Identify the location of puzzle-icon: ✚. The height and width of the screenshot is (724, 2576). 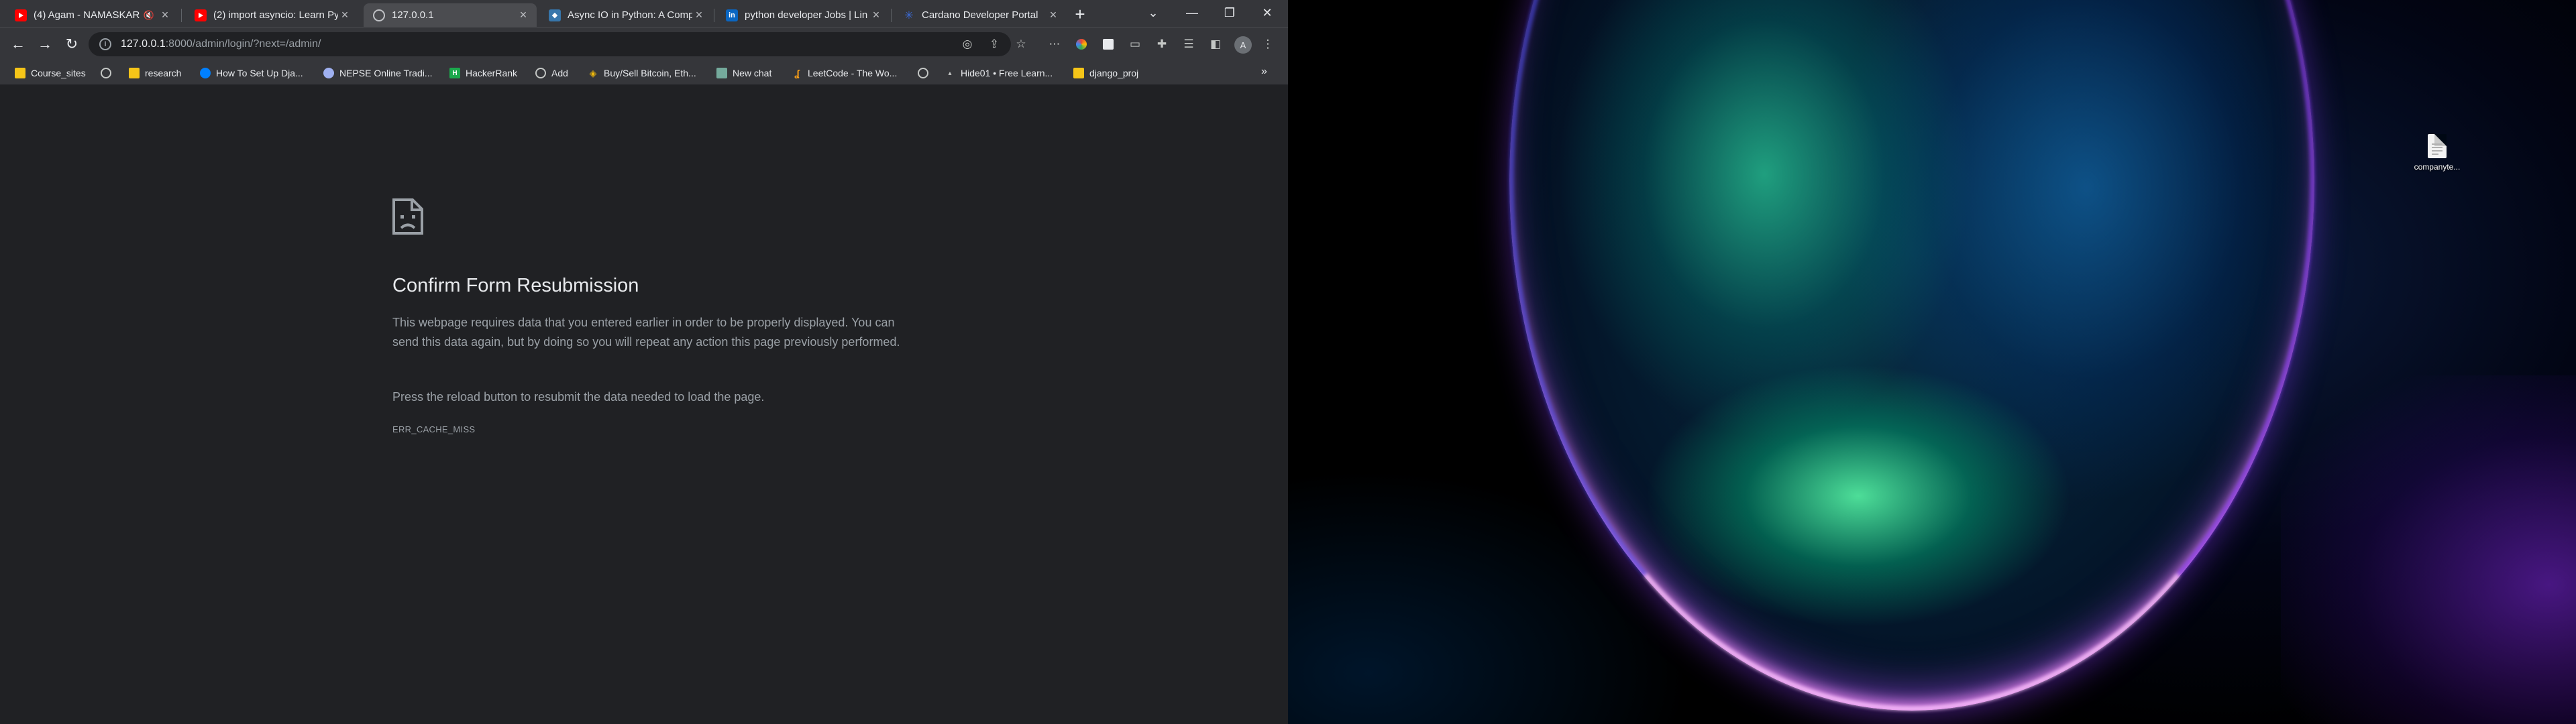
(1162, 44).